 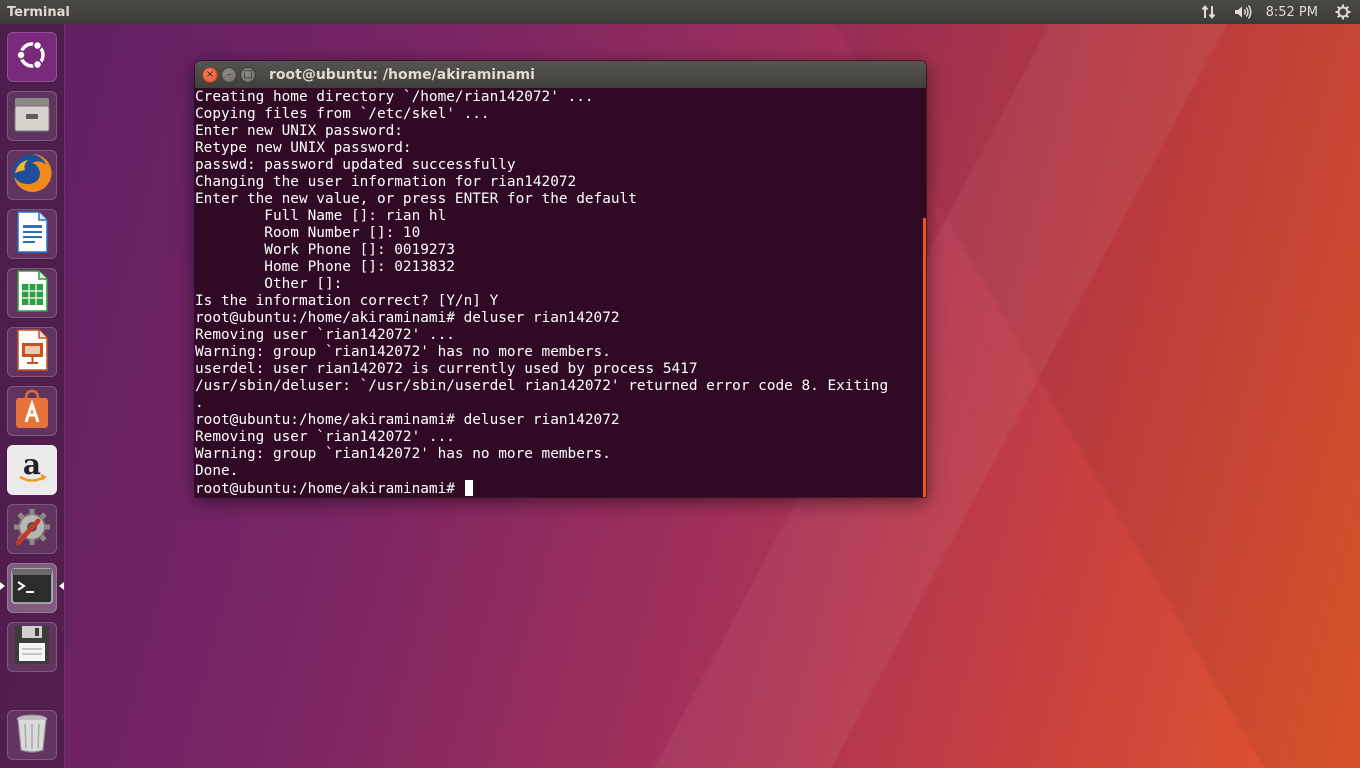 What do you see at coordinates (217, 471) in the screenshot?
I see `terminal-line: Done.` at bounding box center [217, 471].